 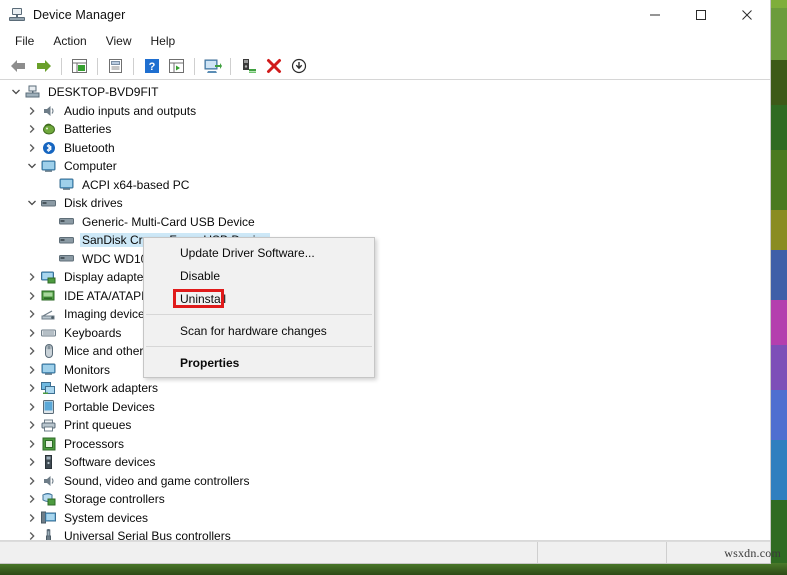 I want to click on status-text, so click(x=268, y=552).